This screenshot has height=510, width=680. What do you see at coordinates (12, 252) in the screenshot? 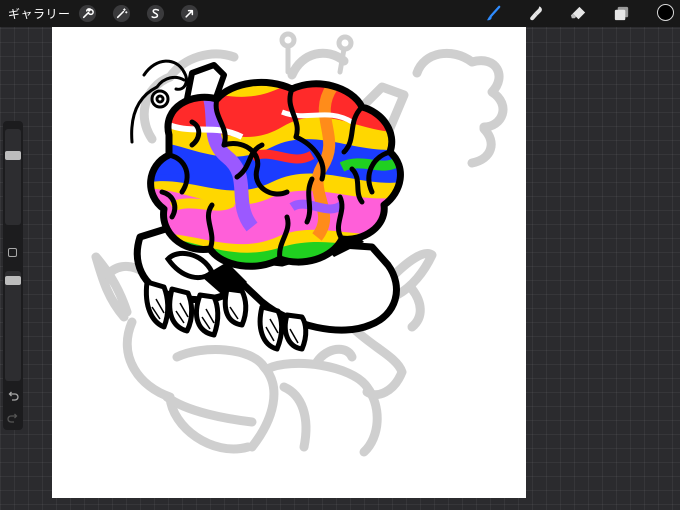
I see `modify-button` at bounding box center [12, 252].